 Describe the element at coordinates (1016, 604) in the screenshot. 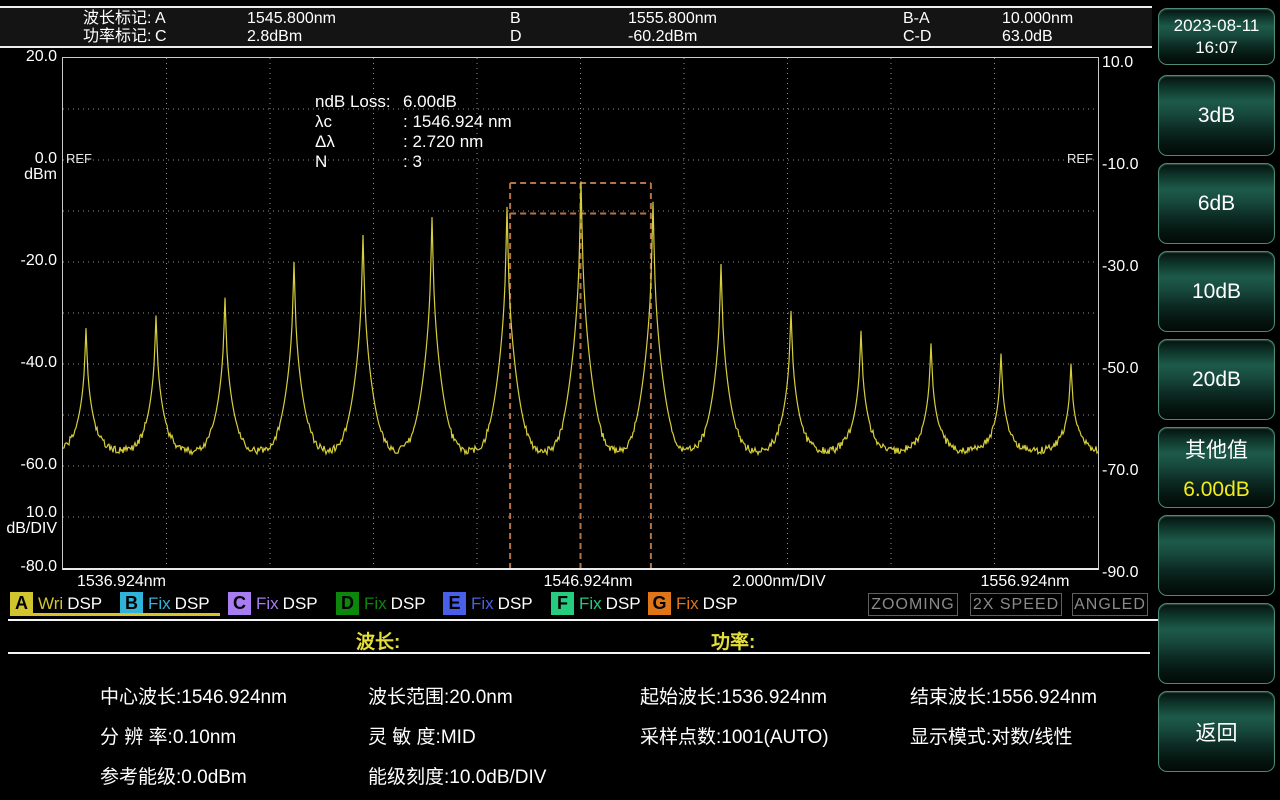

I see `status-flag-2x-speed: 2X SPEED` at that location.